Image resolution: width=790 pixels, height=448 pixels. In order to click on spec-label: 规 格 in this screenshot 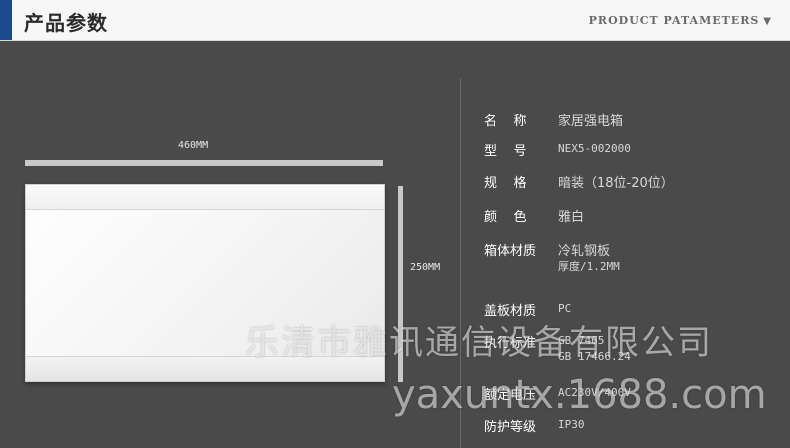, I will do `click(505, 183)`.